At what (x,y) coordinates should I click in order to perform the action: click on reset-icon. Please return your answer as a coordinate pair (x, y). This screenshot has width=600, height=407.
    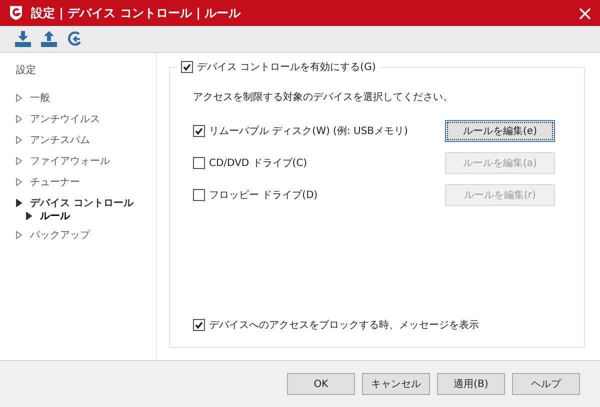
    Looking at the image, I should click on (75, 39).